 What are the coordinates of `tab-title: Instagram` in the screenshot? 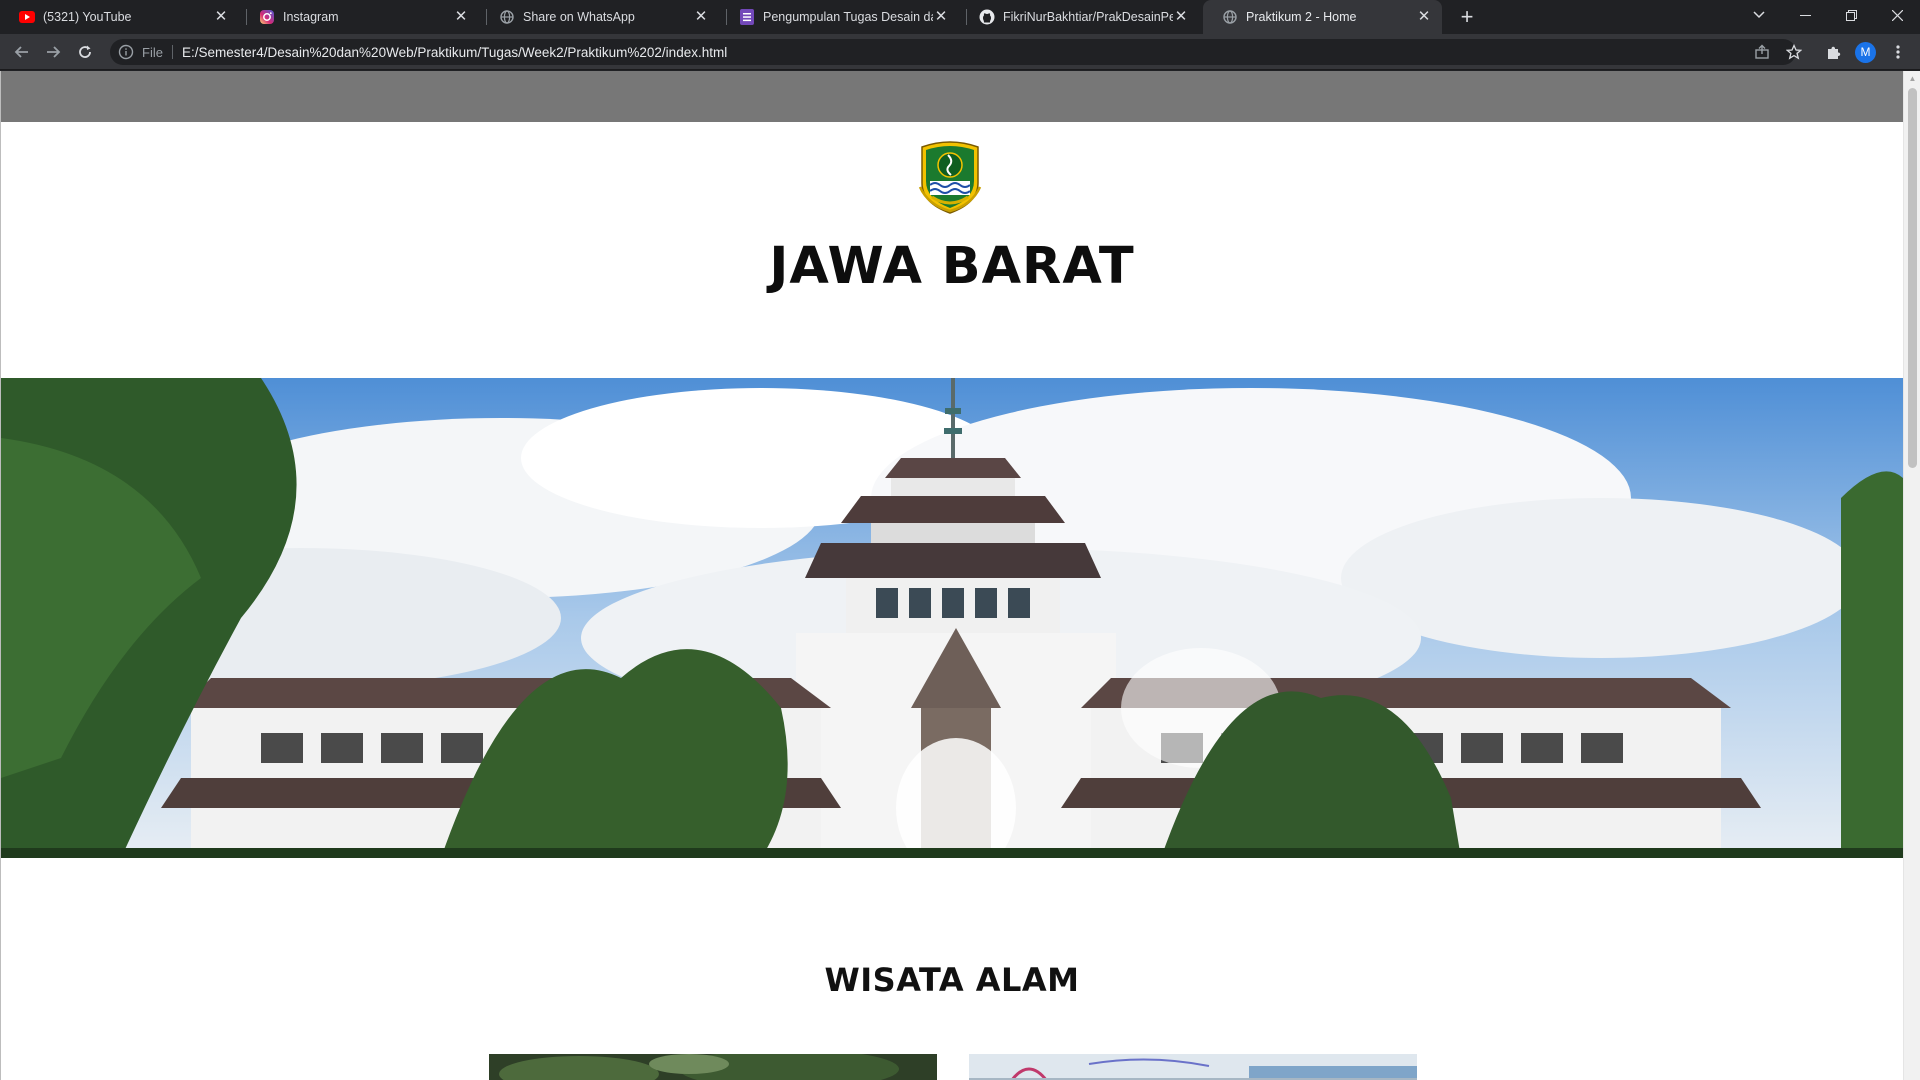 It's located at (311, 17).